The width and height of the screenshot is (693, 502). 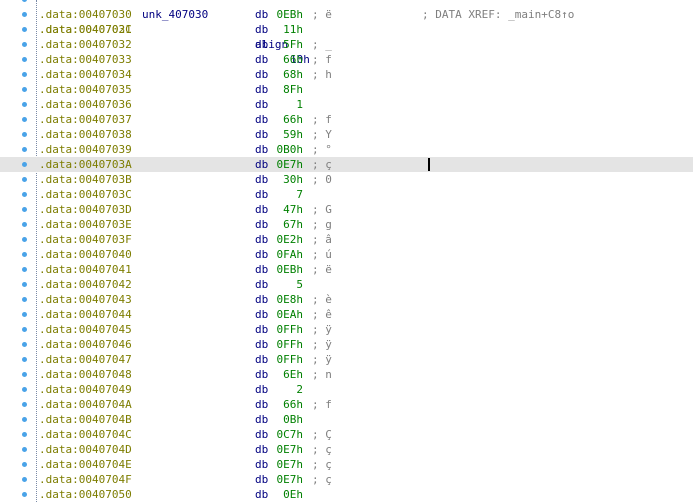 What do you see at coordinates (288, 74) in the screenshot?
I see `row-operand: 68h` at bounding box center [288, 74].